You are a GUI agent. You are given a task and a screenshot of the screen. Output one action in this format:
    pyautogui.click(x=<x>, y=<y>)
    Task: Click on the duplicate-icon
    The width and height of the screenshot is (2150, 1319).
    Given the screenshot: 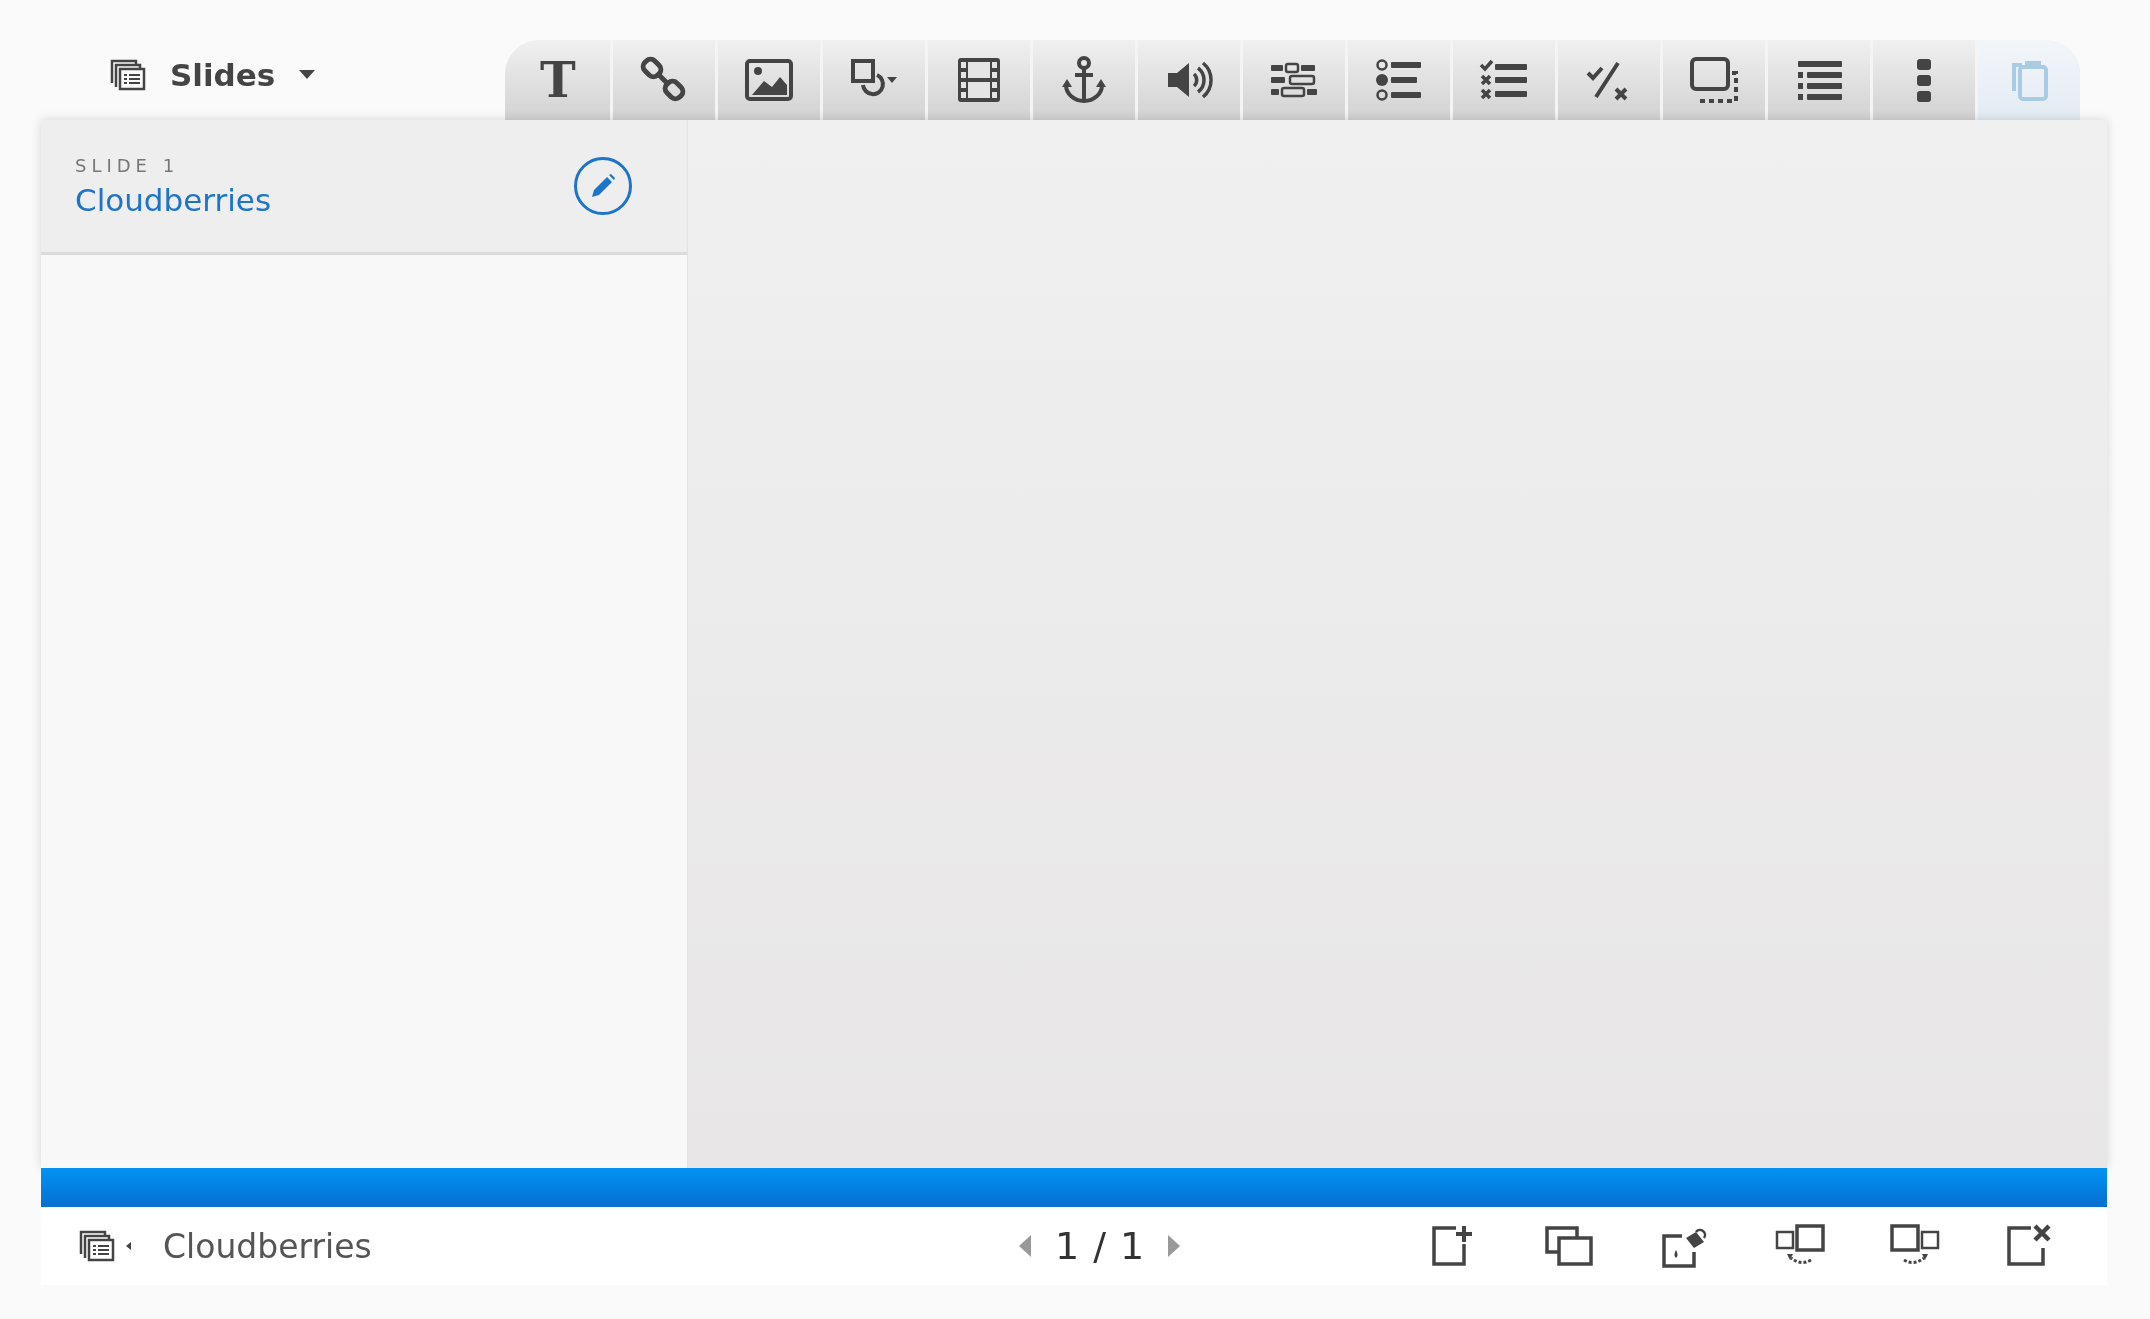 What is the action you would take?
    pyautogui.click(x=1569, y=1246)
    